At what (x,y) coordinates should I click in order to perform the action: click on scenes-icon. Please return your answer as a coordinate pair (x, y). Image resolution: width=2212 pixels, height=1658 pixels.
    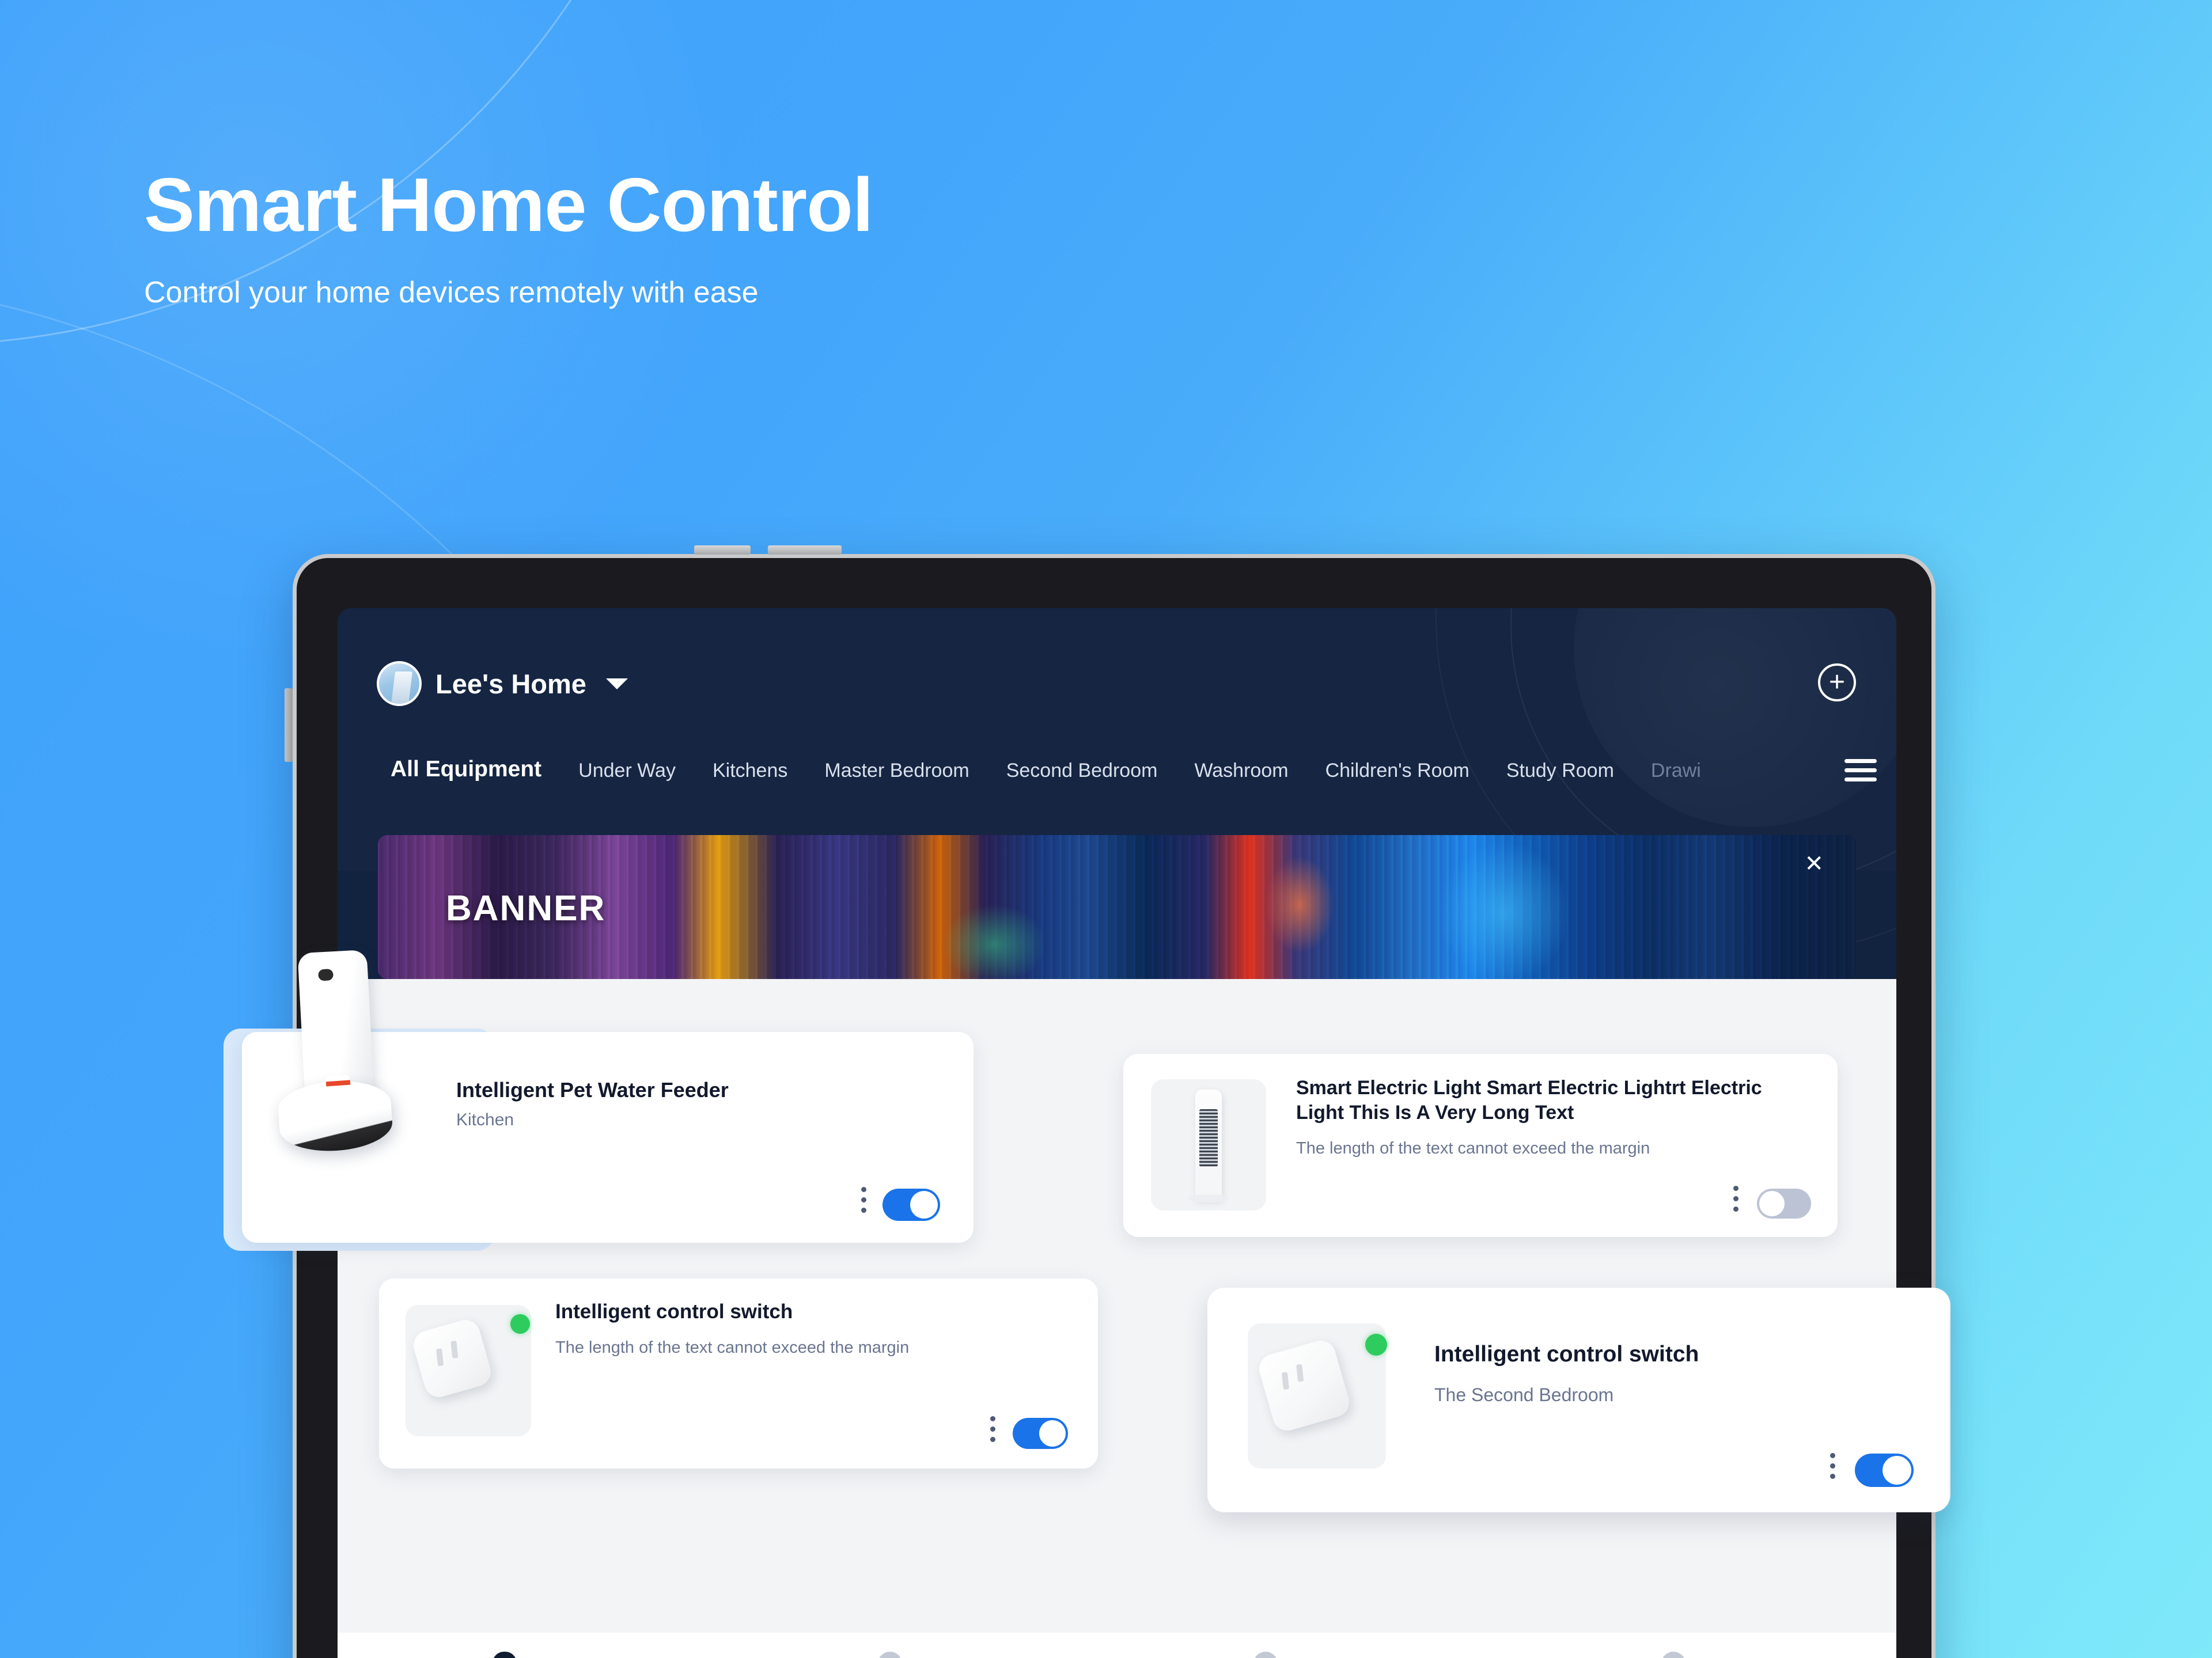
    Looking at the image, I should click on (890, 1655).